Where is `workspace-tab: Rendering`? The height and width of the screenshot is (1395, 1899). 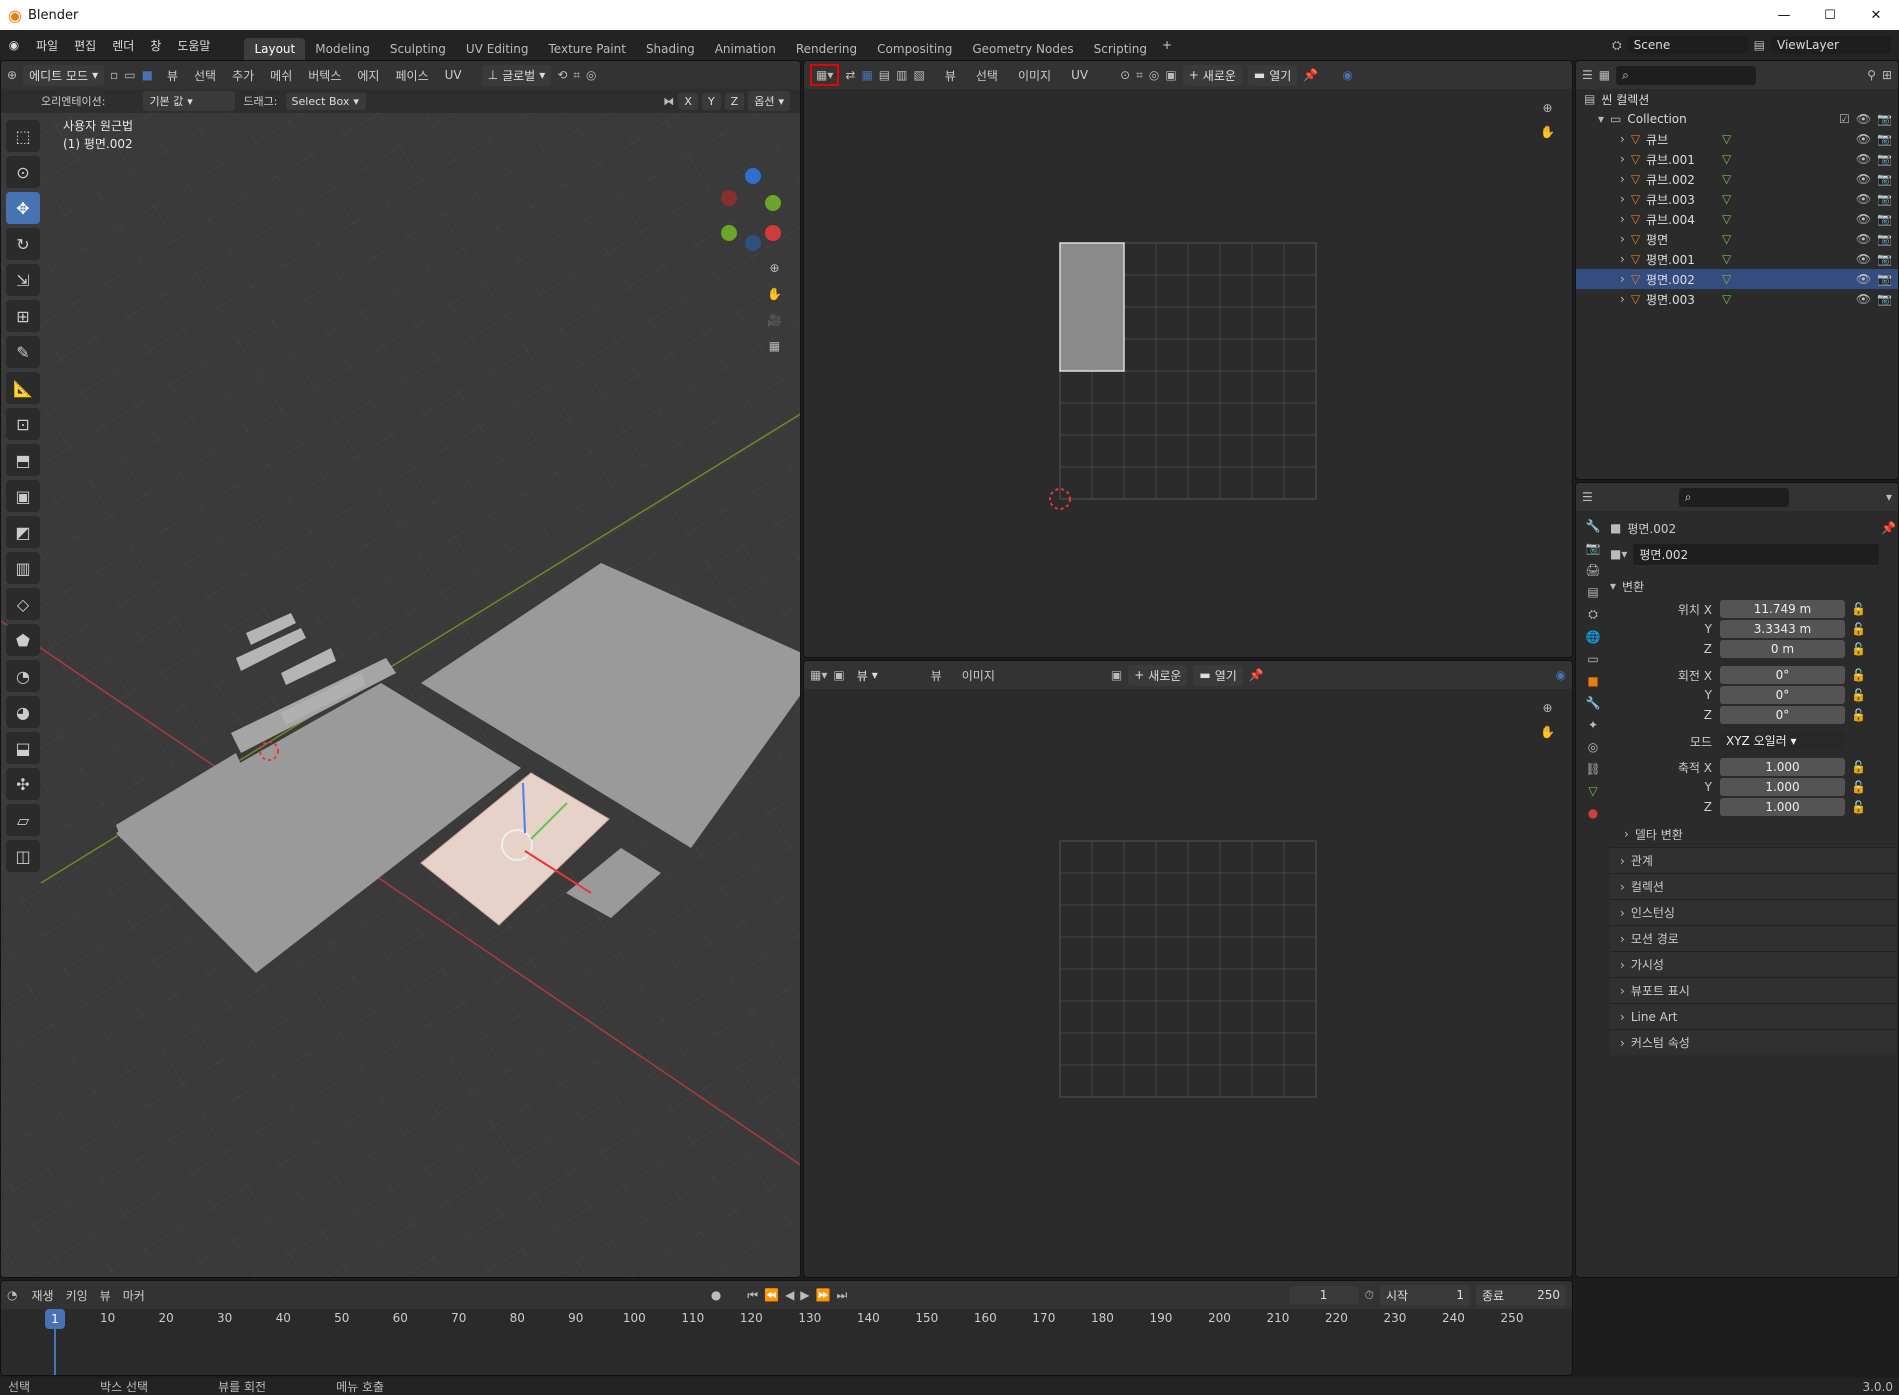
workspace-tab: Rendering is located at coordinates (826, 49).